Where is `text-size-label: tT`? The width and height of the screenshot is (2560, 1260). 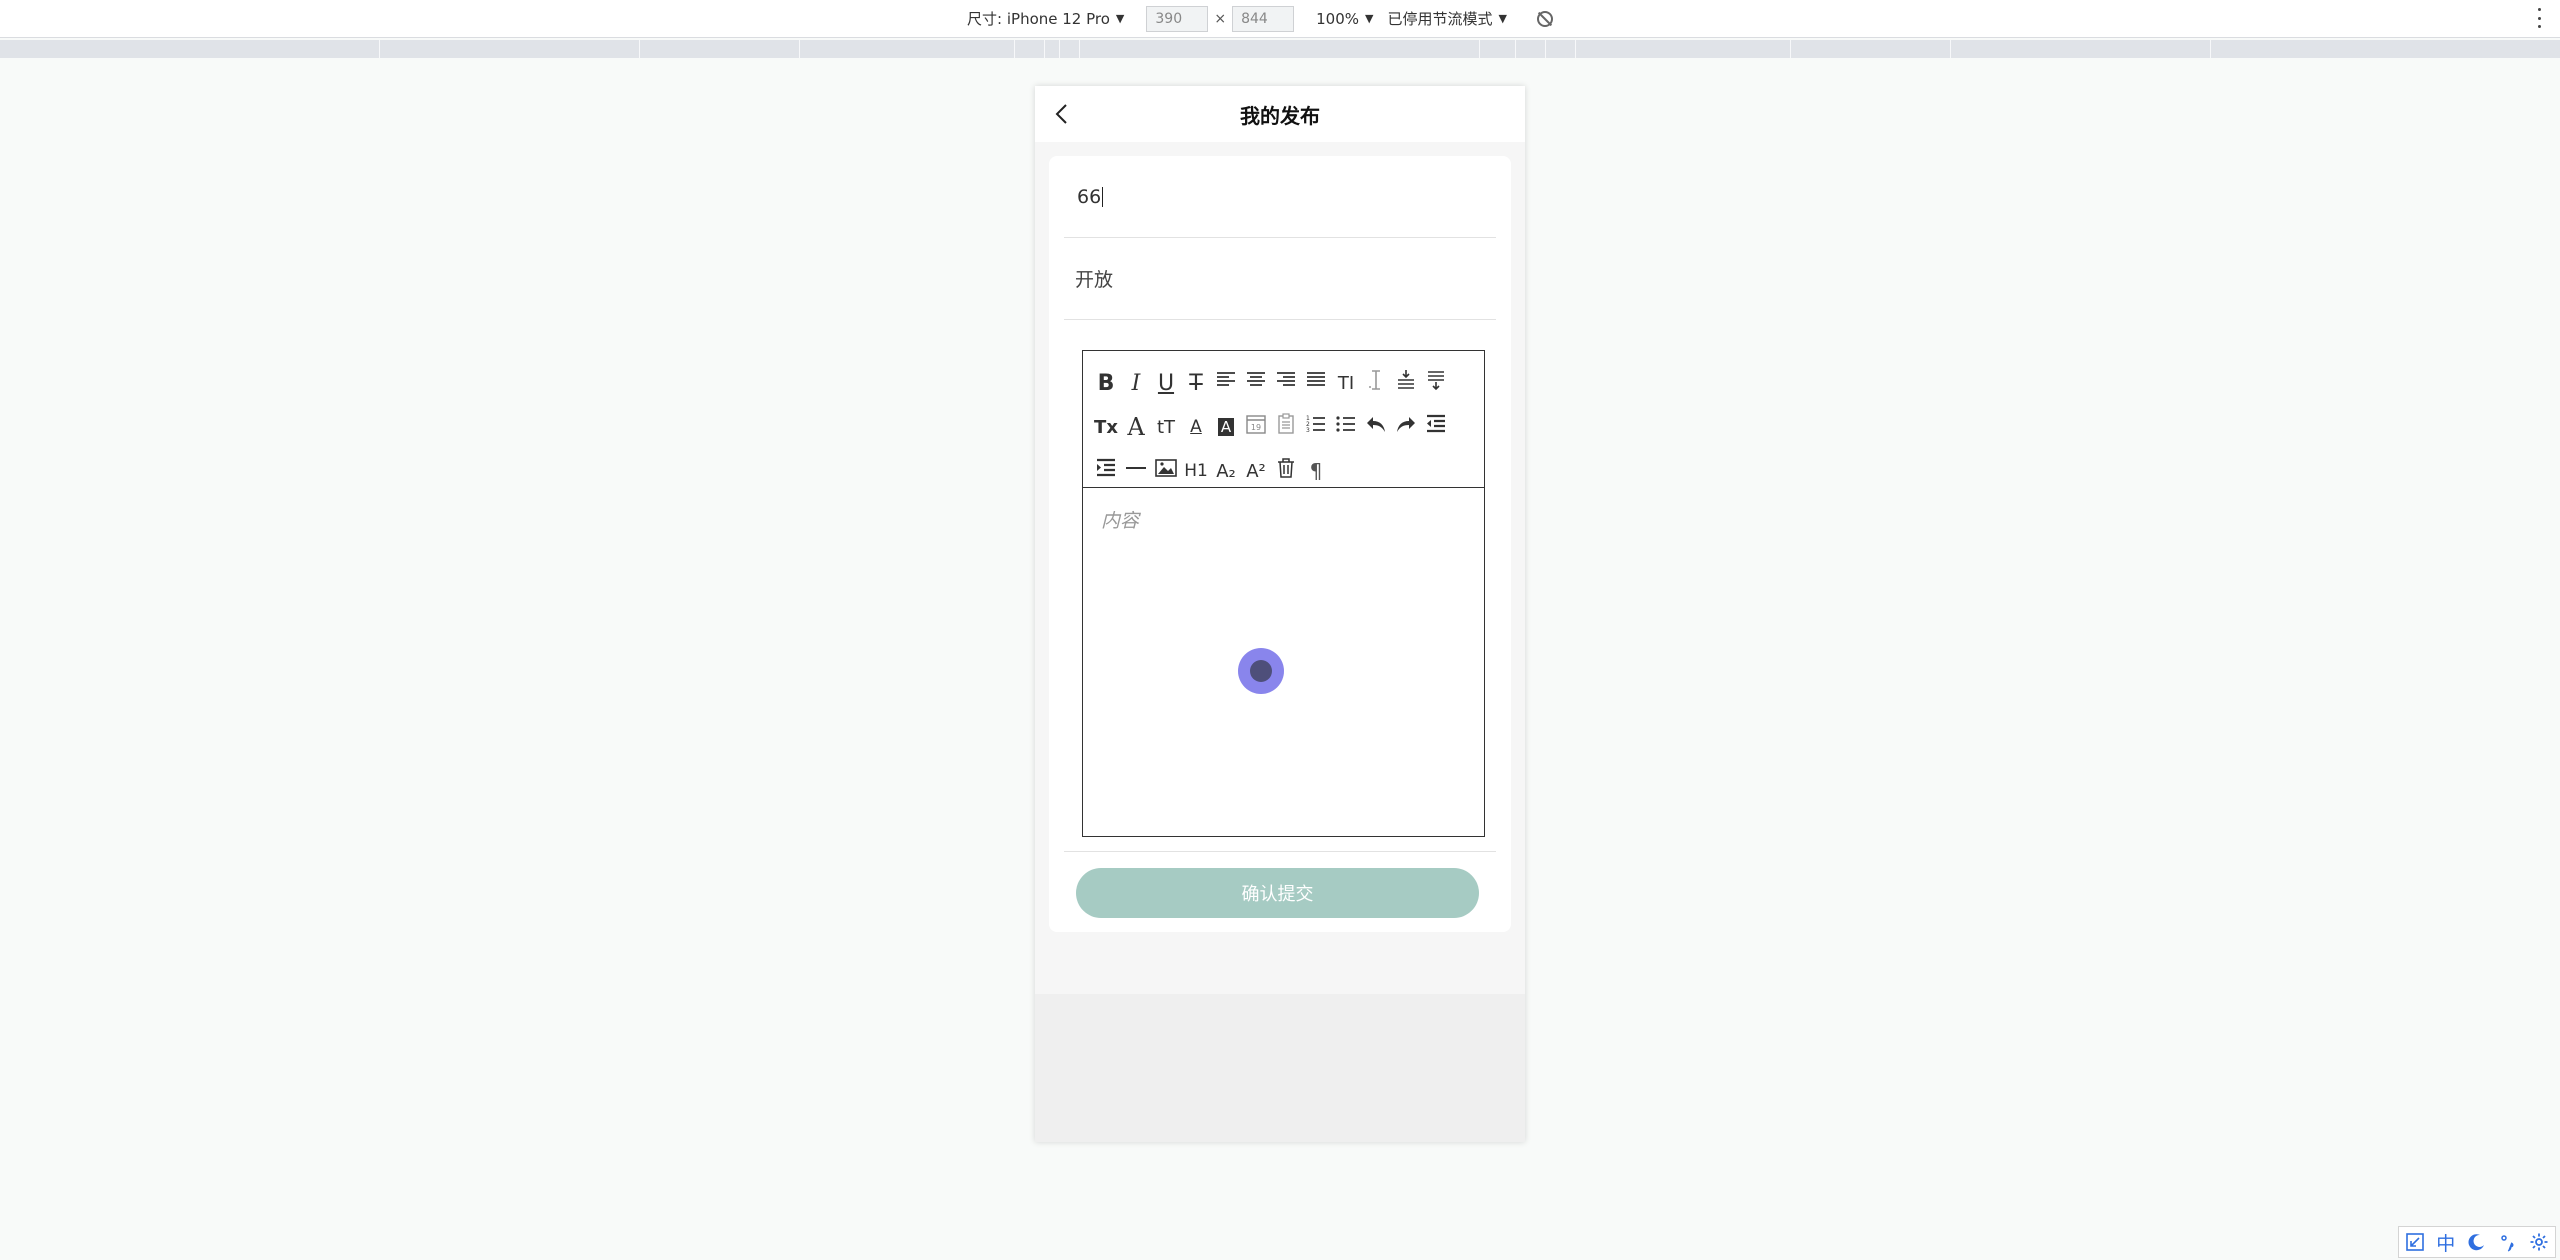 text-size-label: tT is located at coordinates (1166, 427).